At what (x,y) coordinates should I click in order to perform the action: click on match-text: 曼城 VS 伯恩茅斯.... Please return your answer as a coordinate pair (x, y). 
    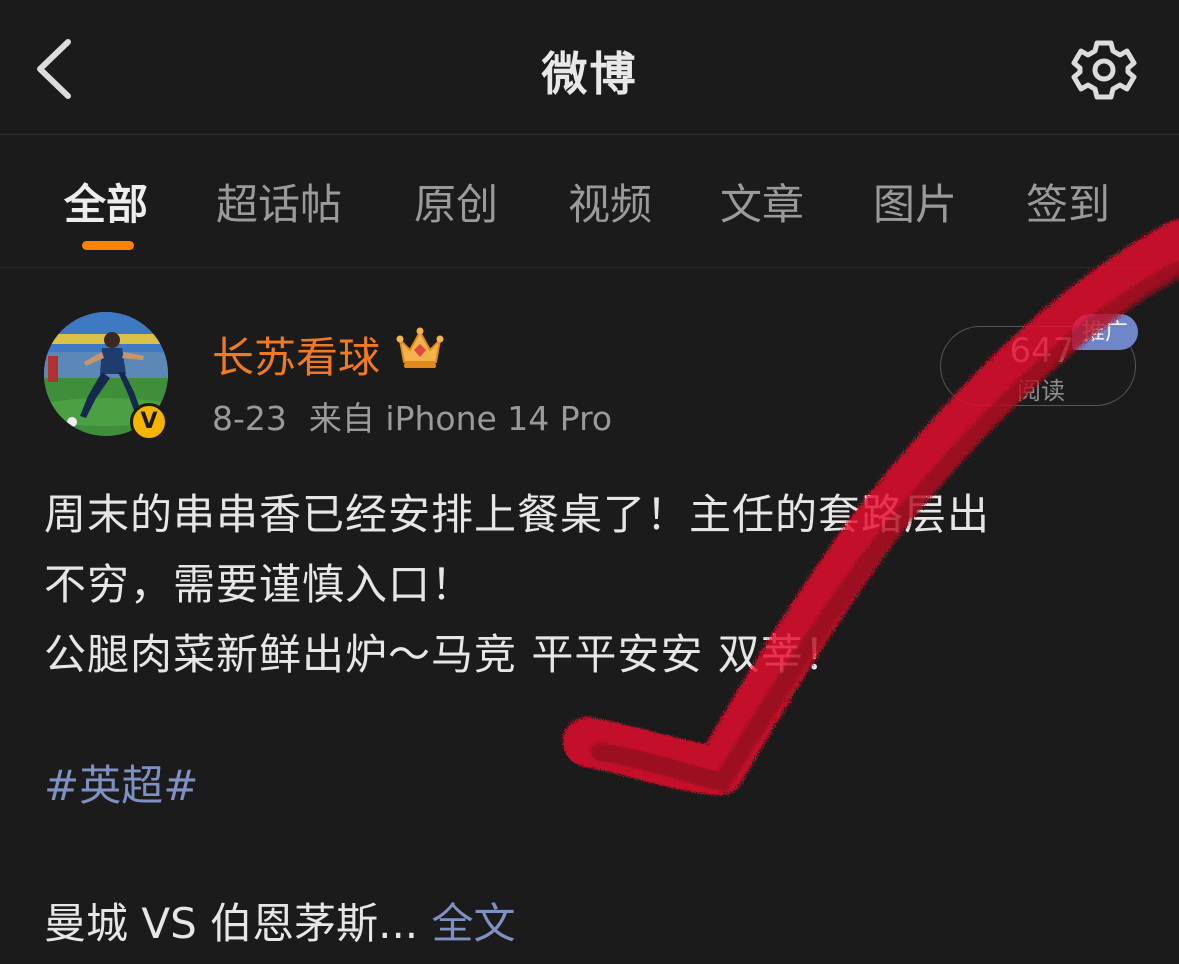
    Looking at the image, I should click on (238, 923).